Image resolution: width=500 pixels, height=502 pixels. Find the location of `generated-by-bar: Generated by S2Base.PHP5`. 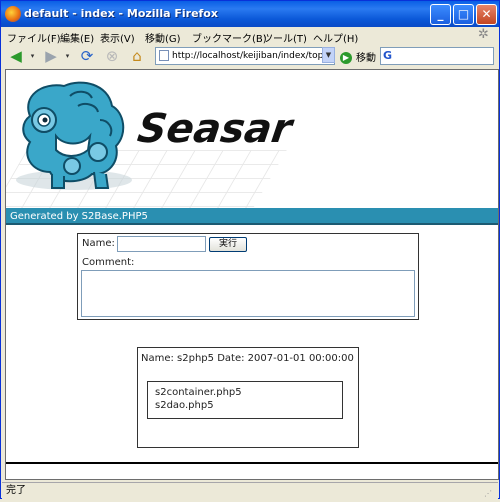

generated-by-bar: Generated by S2Base.PHP5 is located at coordinates (252, 216).